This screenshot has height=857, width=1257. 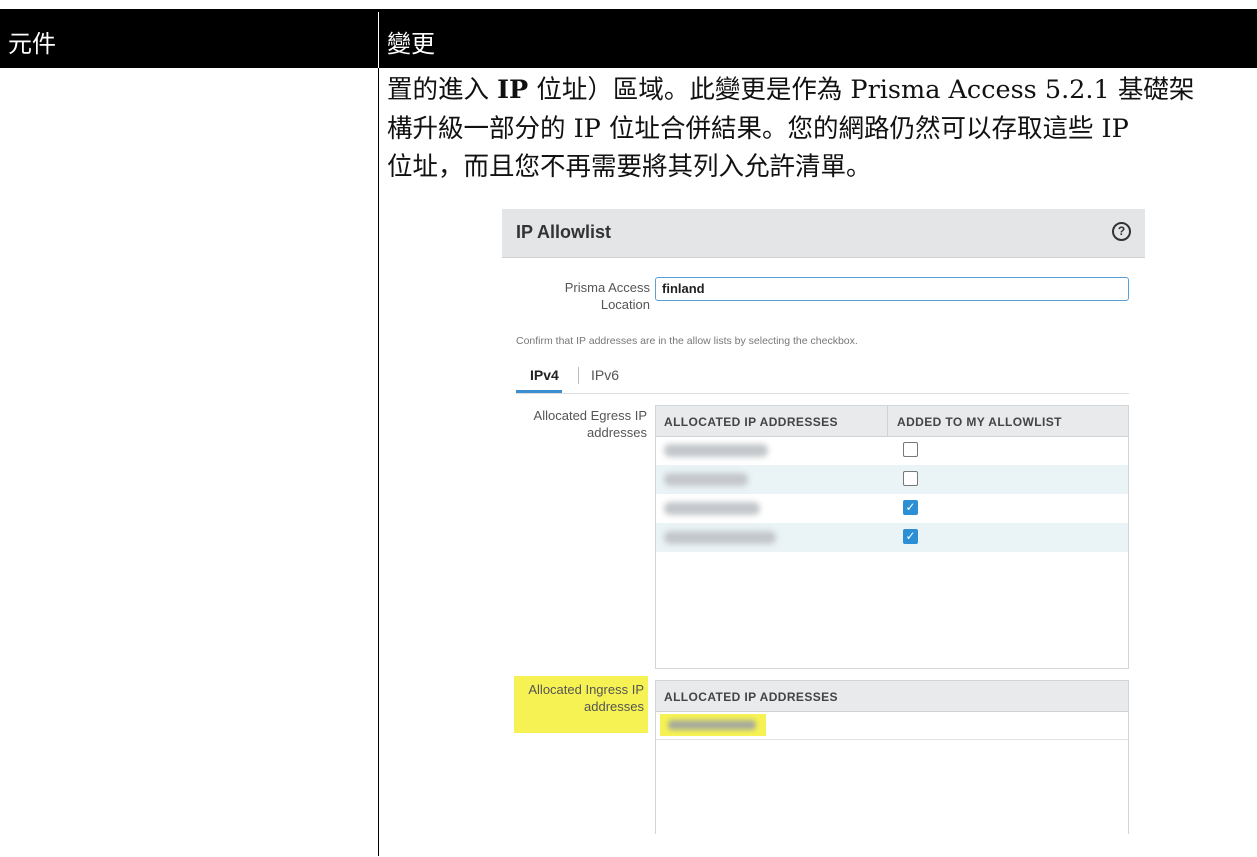 I want to click on dialog-header: IP Allowlist ?, so click(x=823, y=233).